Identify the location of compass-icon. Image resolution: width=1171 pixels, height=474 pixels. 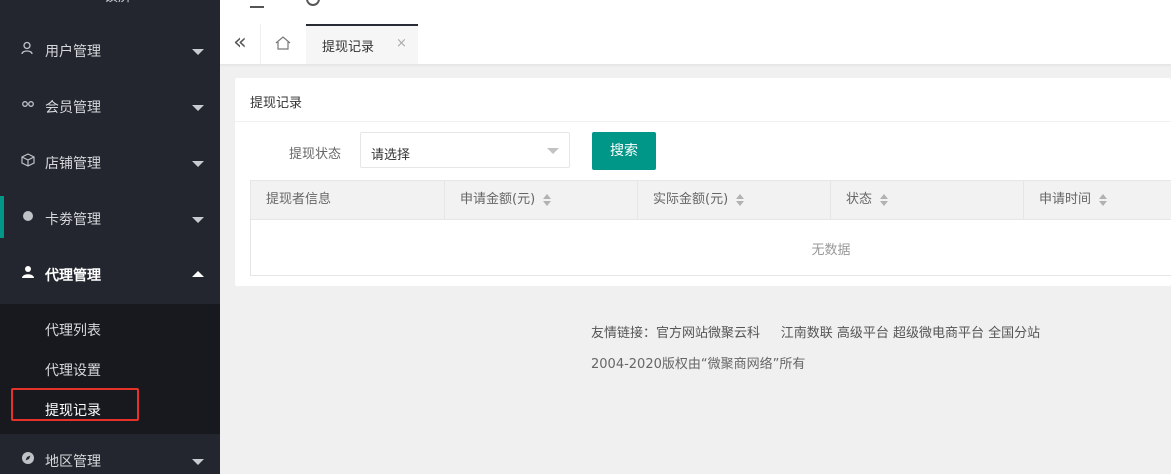
(28, 454).